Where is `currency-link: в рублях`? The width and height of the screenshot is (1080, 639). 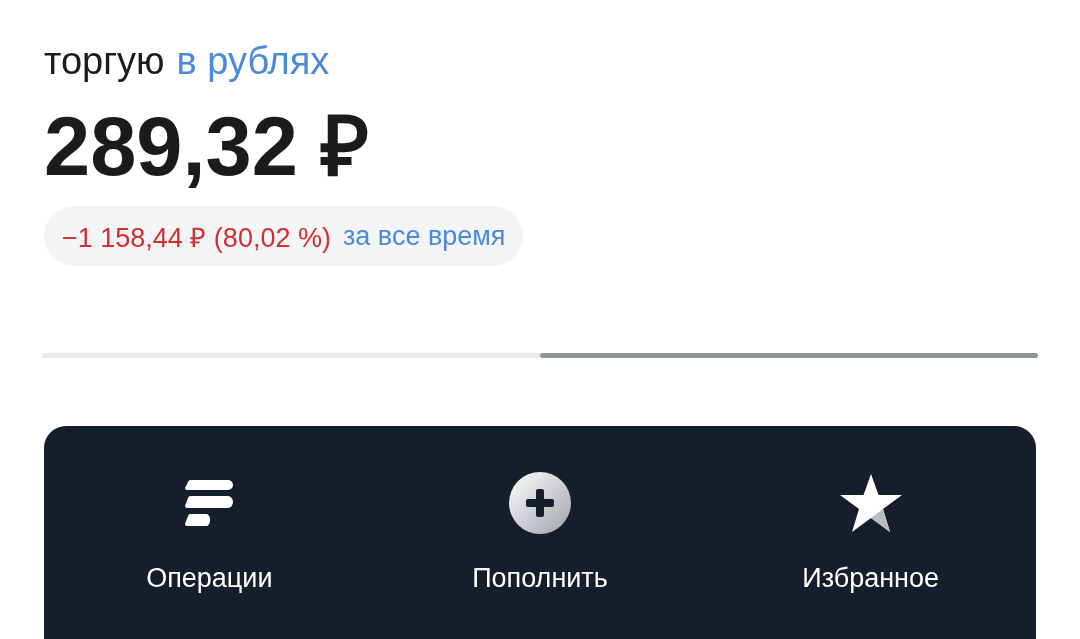
currency-link: в рублях is located at coordinates (253, 61).